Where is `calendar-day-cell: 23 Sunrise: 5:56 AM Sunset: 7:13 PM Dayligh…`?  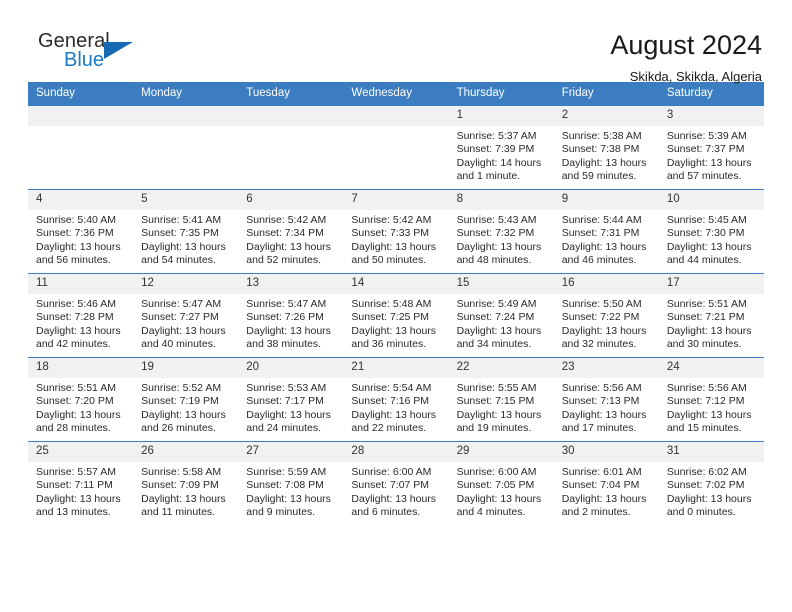
calendar-day-cell: 23 Sunrise: 5:56 AM Sunset: 7:13 PM Dayligh… is located at coordinates (606, 399).